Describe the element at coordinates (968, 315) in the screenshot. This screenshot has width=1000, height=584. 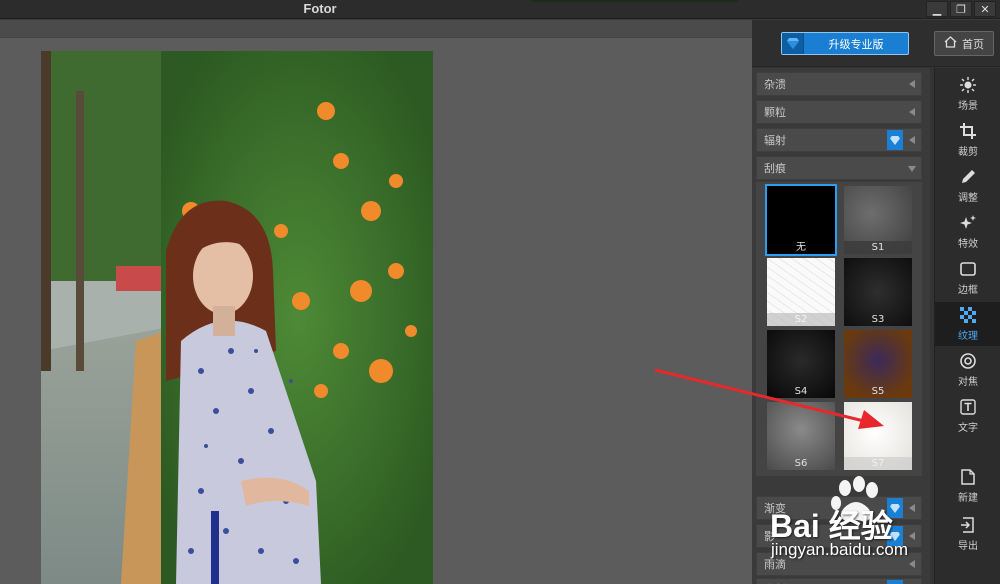
I see `texture-icon` at that location.